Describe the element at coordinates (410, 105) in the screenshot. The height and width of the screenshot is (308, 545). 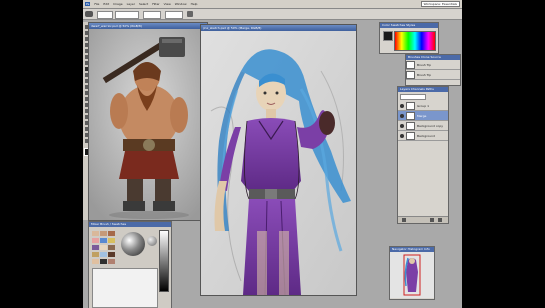
I see `folder-icon` at that location.